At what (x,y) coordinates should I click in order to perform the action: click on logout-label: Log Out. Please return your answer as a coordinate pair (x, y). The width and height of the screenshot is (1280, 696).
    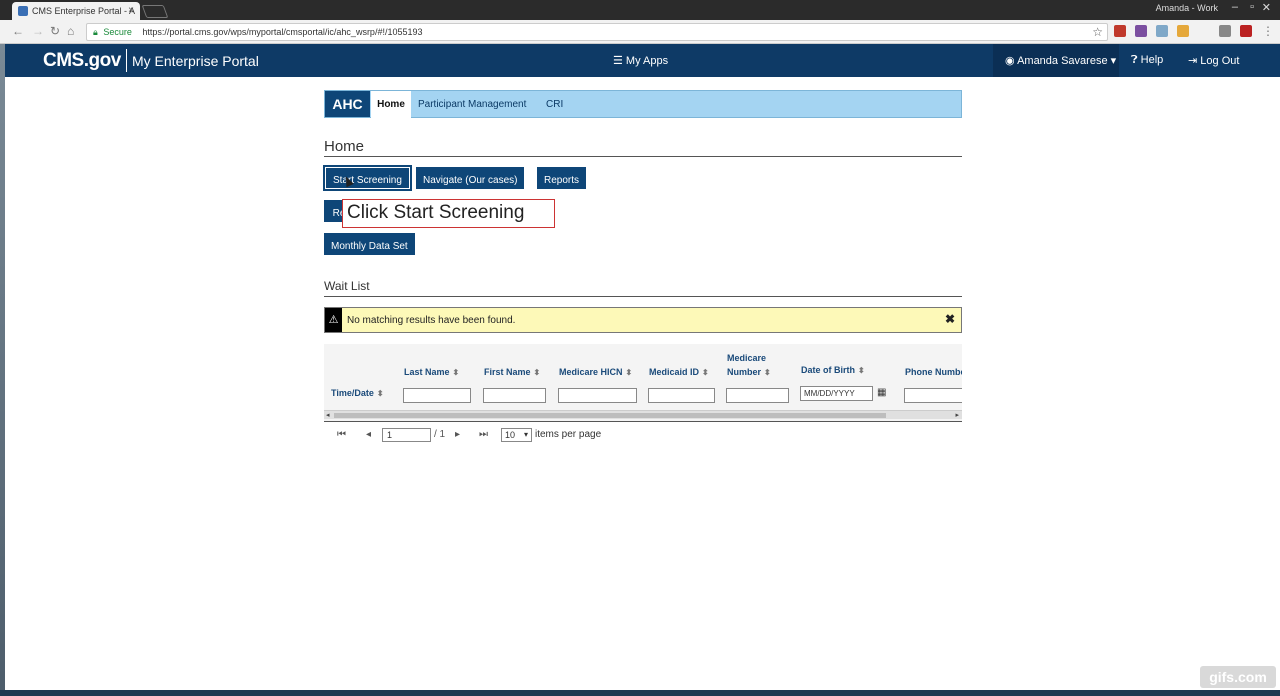
    Looking at the image, I should click on (1220, 61).